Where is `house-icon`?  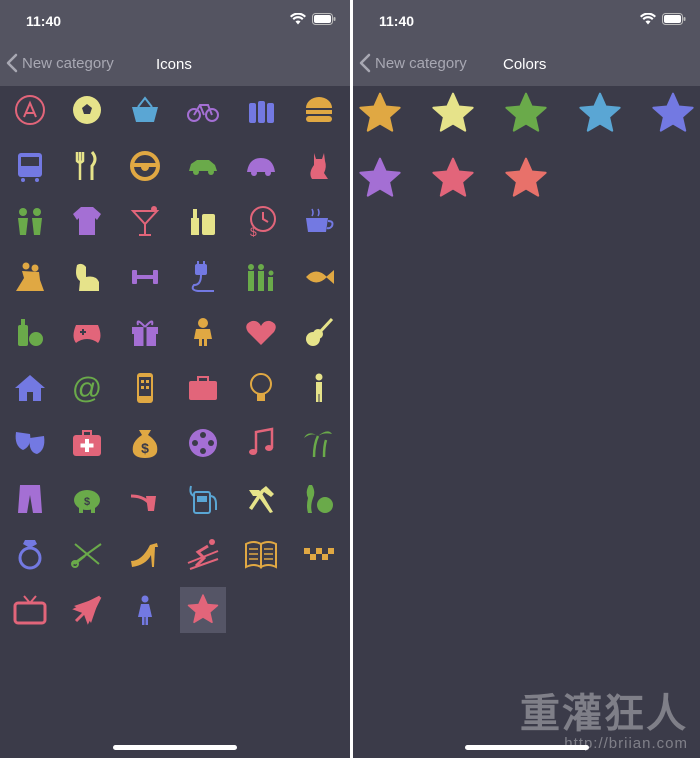
house-icon is located at coordinates (30, 387).